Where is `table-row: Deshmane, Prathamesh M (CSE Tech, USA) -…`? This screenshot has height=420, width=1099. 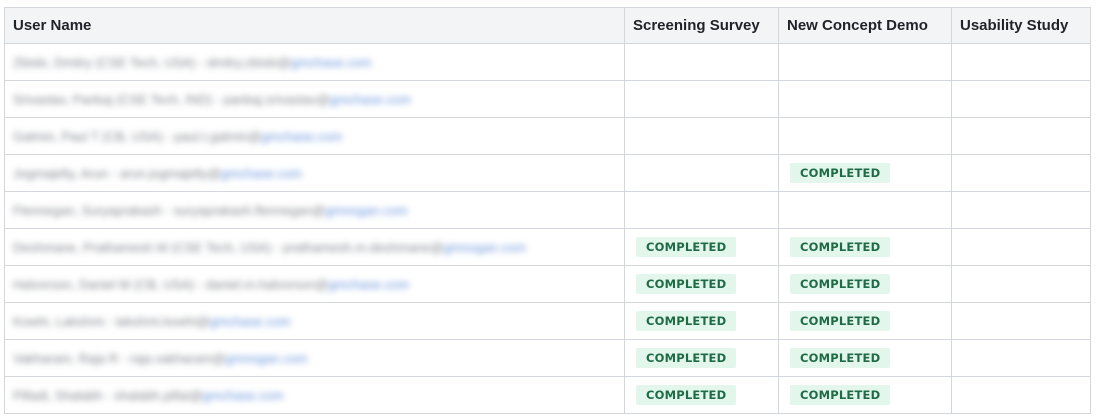
table-row: Deshmane, Prathamesh M (CSE Tech, USA) -… is located at coordinates (547, 247).